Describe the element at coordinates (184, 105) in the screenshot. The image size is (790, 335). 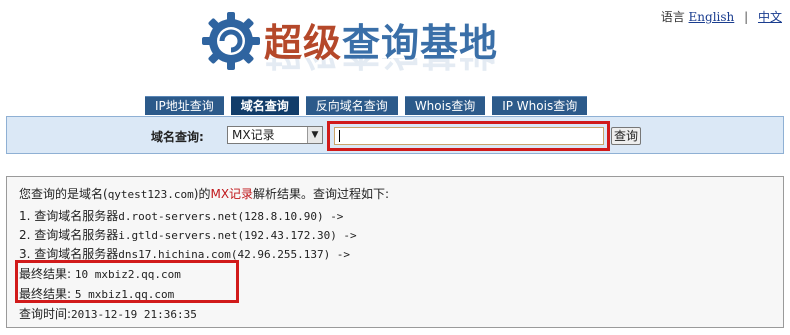
I see `tab-ip-query: IP地址查询` at that location.